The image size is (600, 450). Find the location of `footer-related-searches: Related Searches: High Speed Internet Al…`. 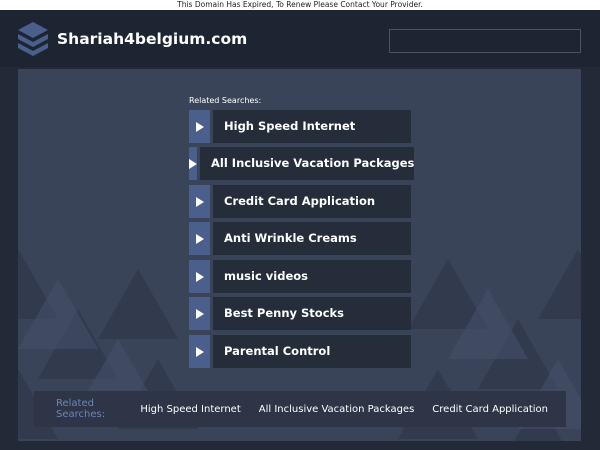

footer-related-searches: Related Searches: High Speed Internet Al… is located at coordinates (300, 409).